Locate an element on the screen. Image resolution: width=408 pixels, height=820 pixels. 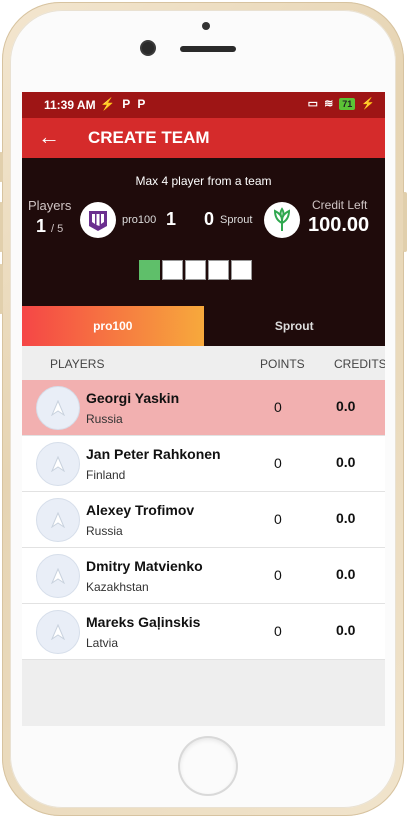
credit-left-value: 100.00 is located at coordinates (339, 225).